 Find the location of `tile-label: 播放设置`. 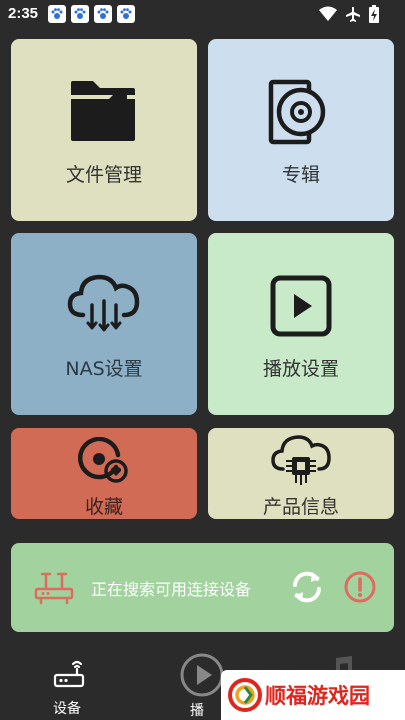

tile-label: 播放设置 is located at coordinates (300, 369).